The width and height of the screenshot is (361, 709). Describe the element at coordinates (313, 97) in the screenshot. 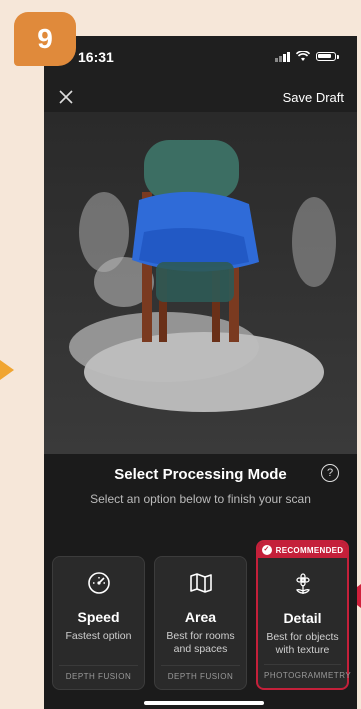

I see `save-draft-button: Save Draft` at that location.